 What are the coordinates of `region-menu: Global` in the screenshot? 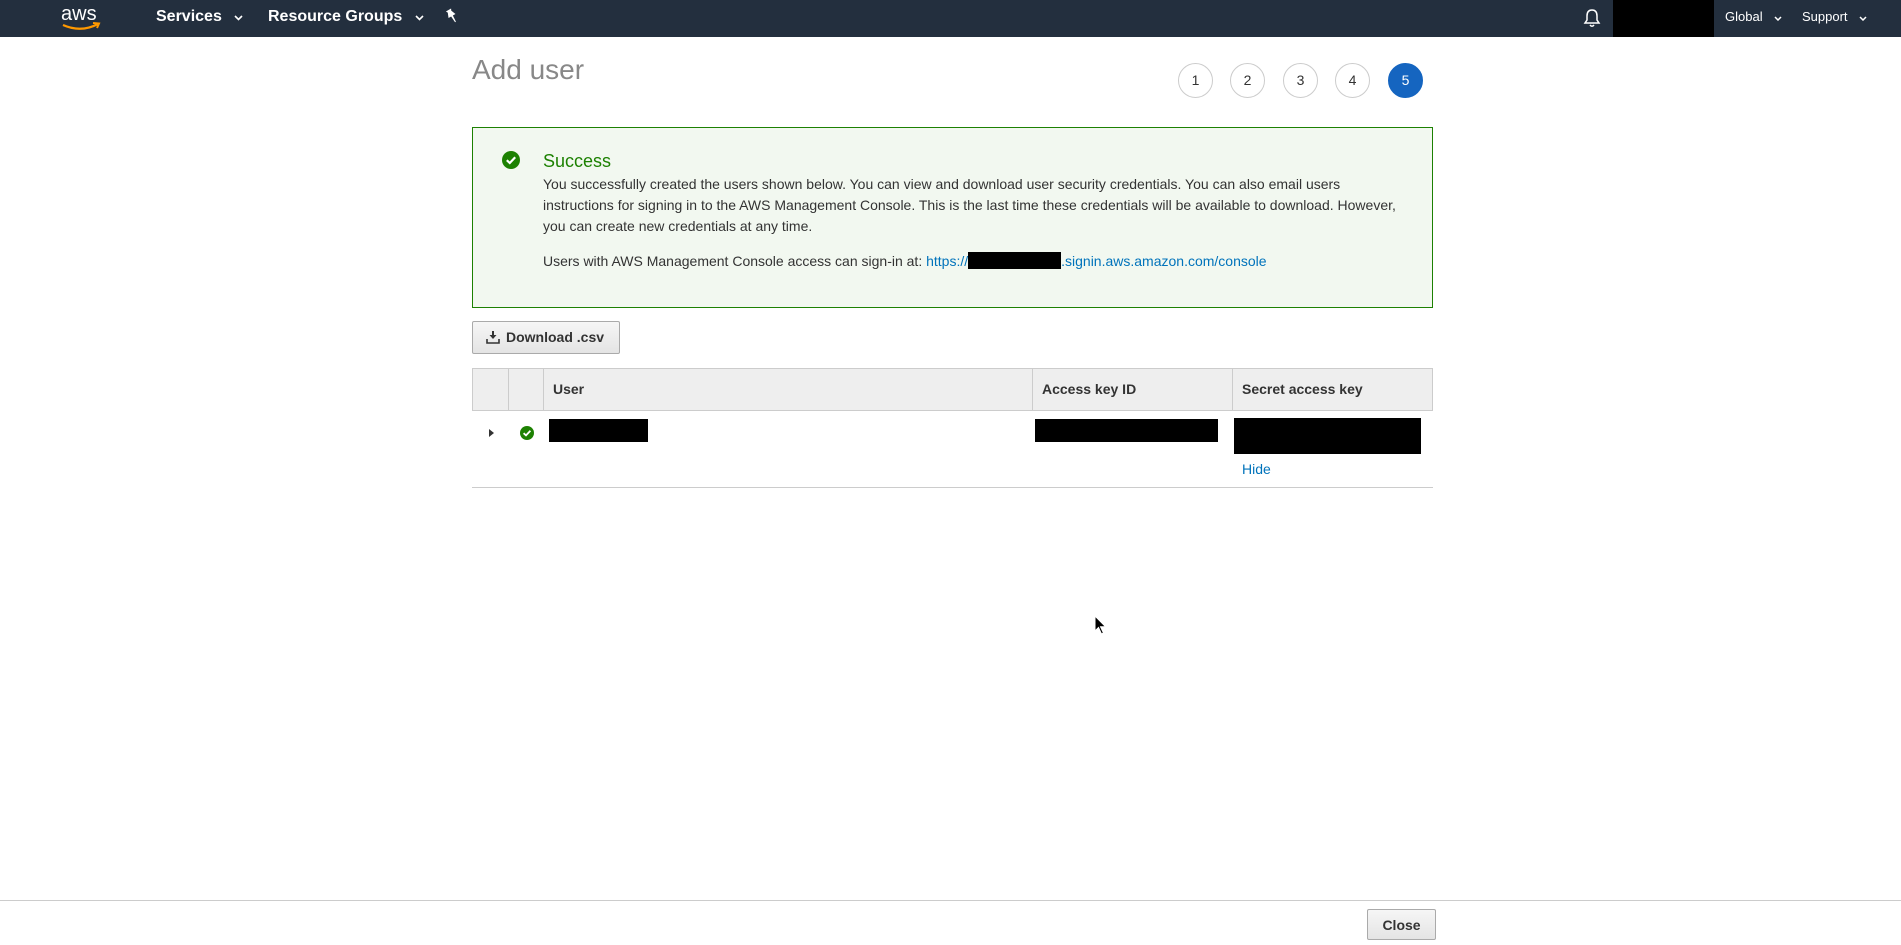 It's located at (1753, 18).